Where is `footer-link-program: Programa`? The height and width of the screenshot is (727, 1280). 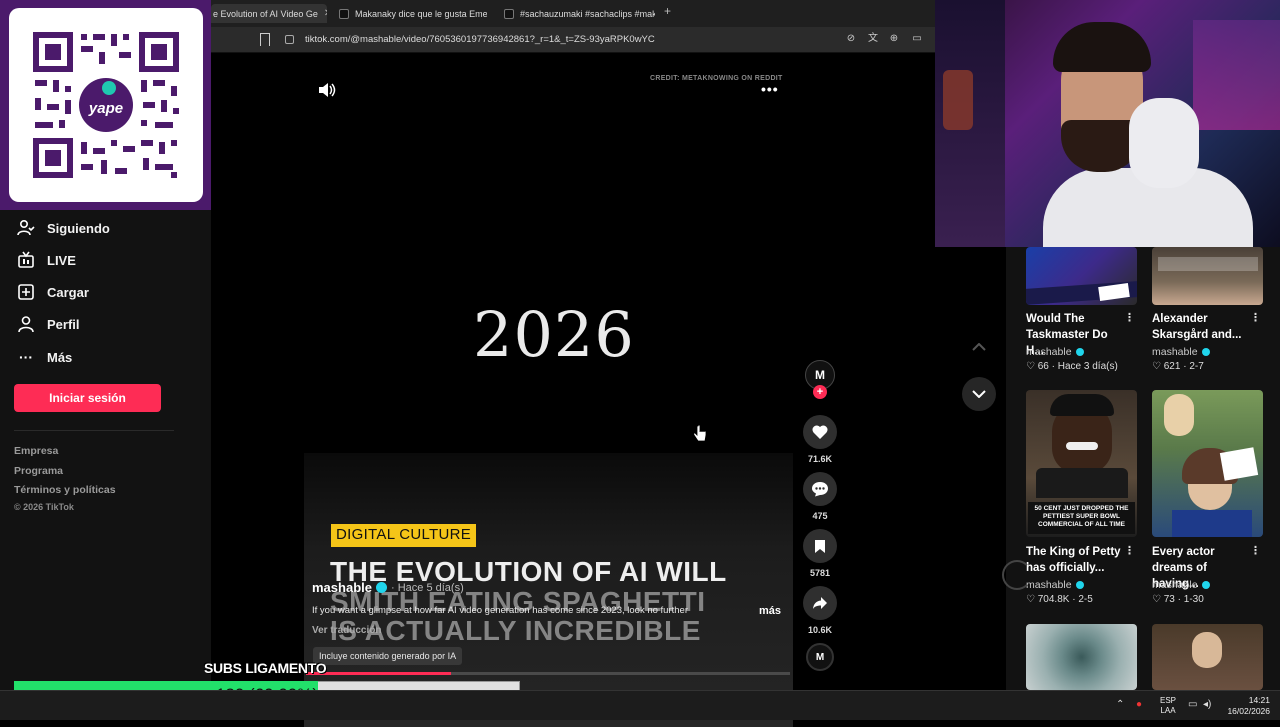
footer-link-program: Programa is located at coordinates (38, 471).